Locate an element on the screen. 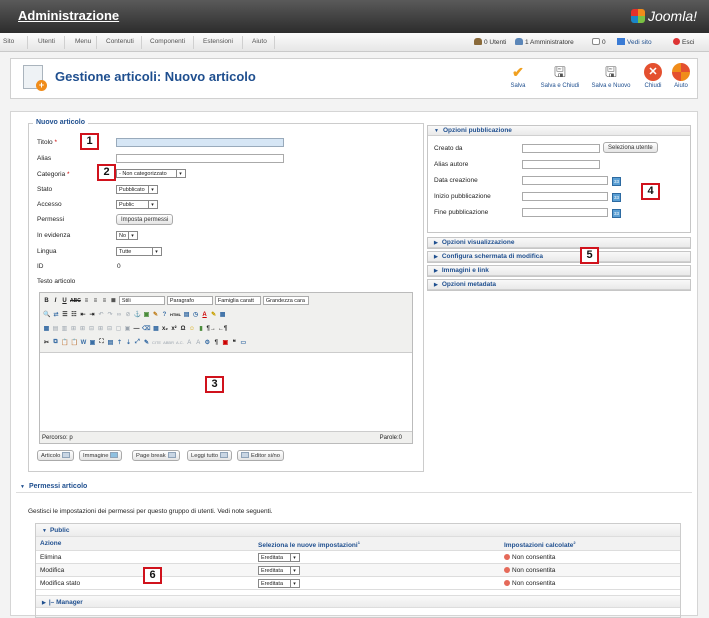 This screenshot has height=618, width=709. category-select: - Non categorizzato ▾ is located at coordinates (151, 173).